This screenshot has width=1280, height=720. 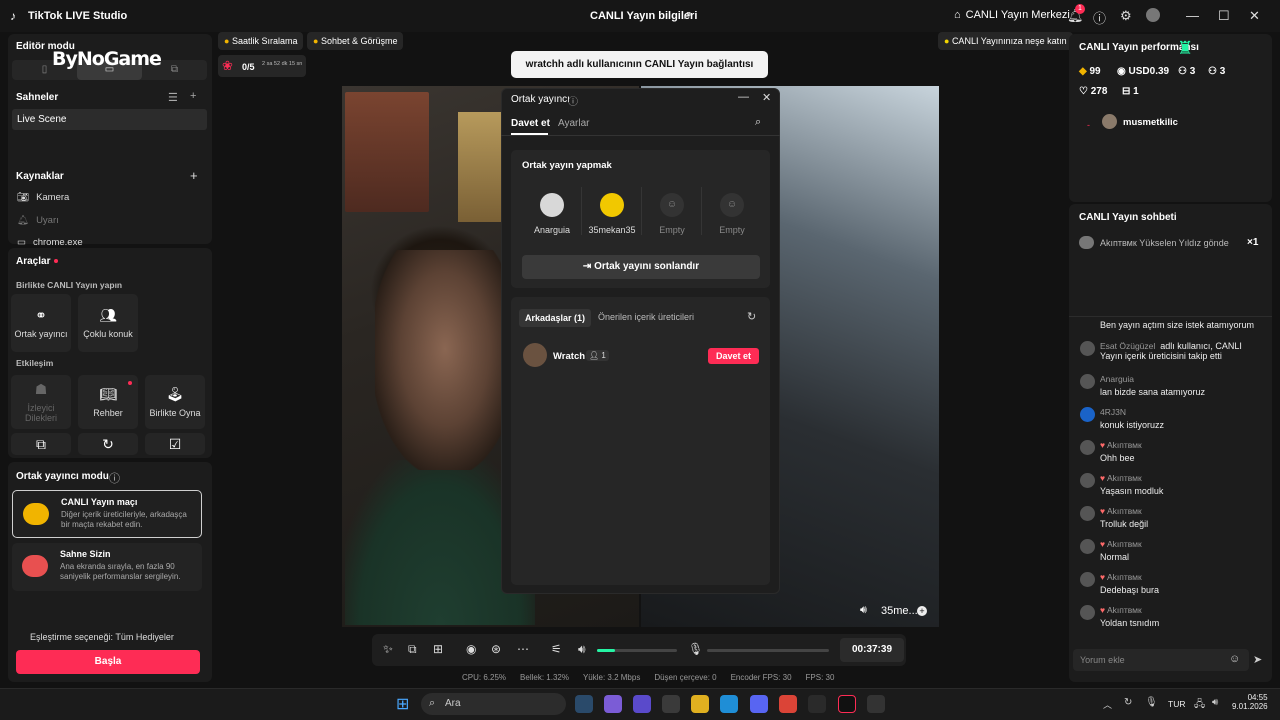 What do you see at coordinates (1215, 702) in the screenshot?
I see `volume-icon: 🔊︎` at bounding box center [1215, 702].